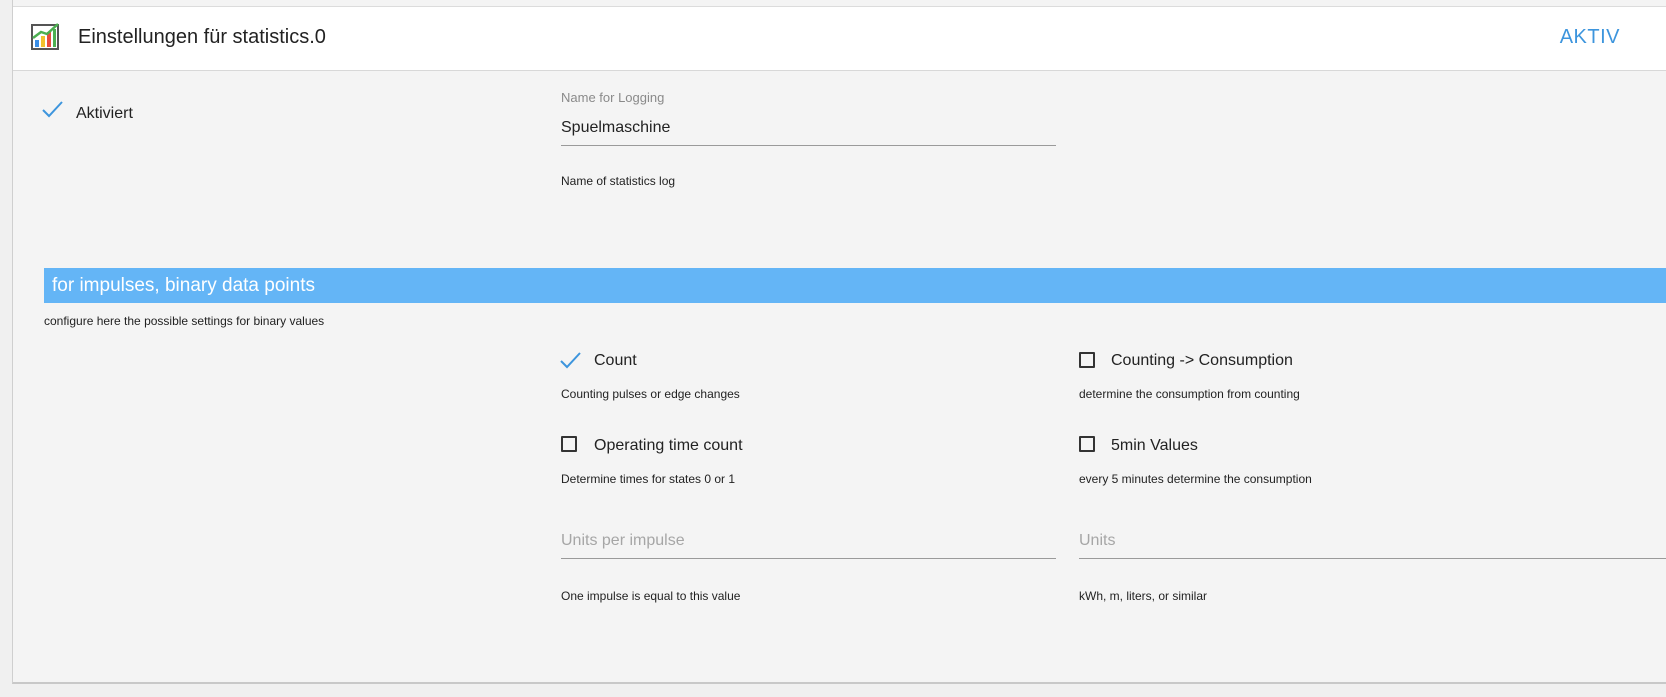  I want to click on name-field-help: Name of statistics log, so click(618, 181).